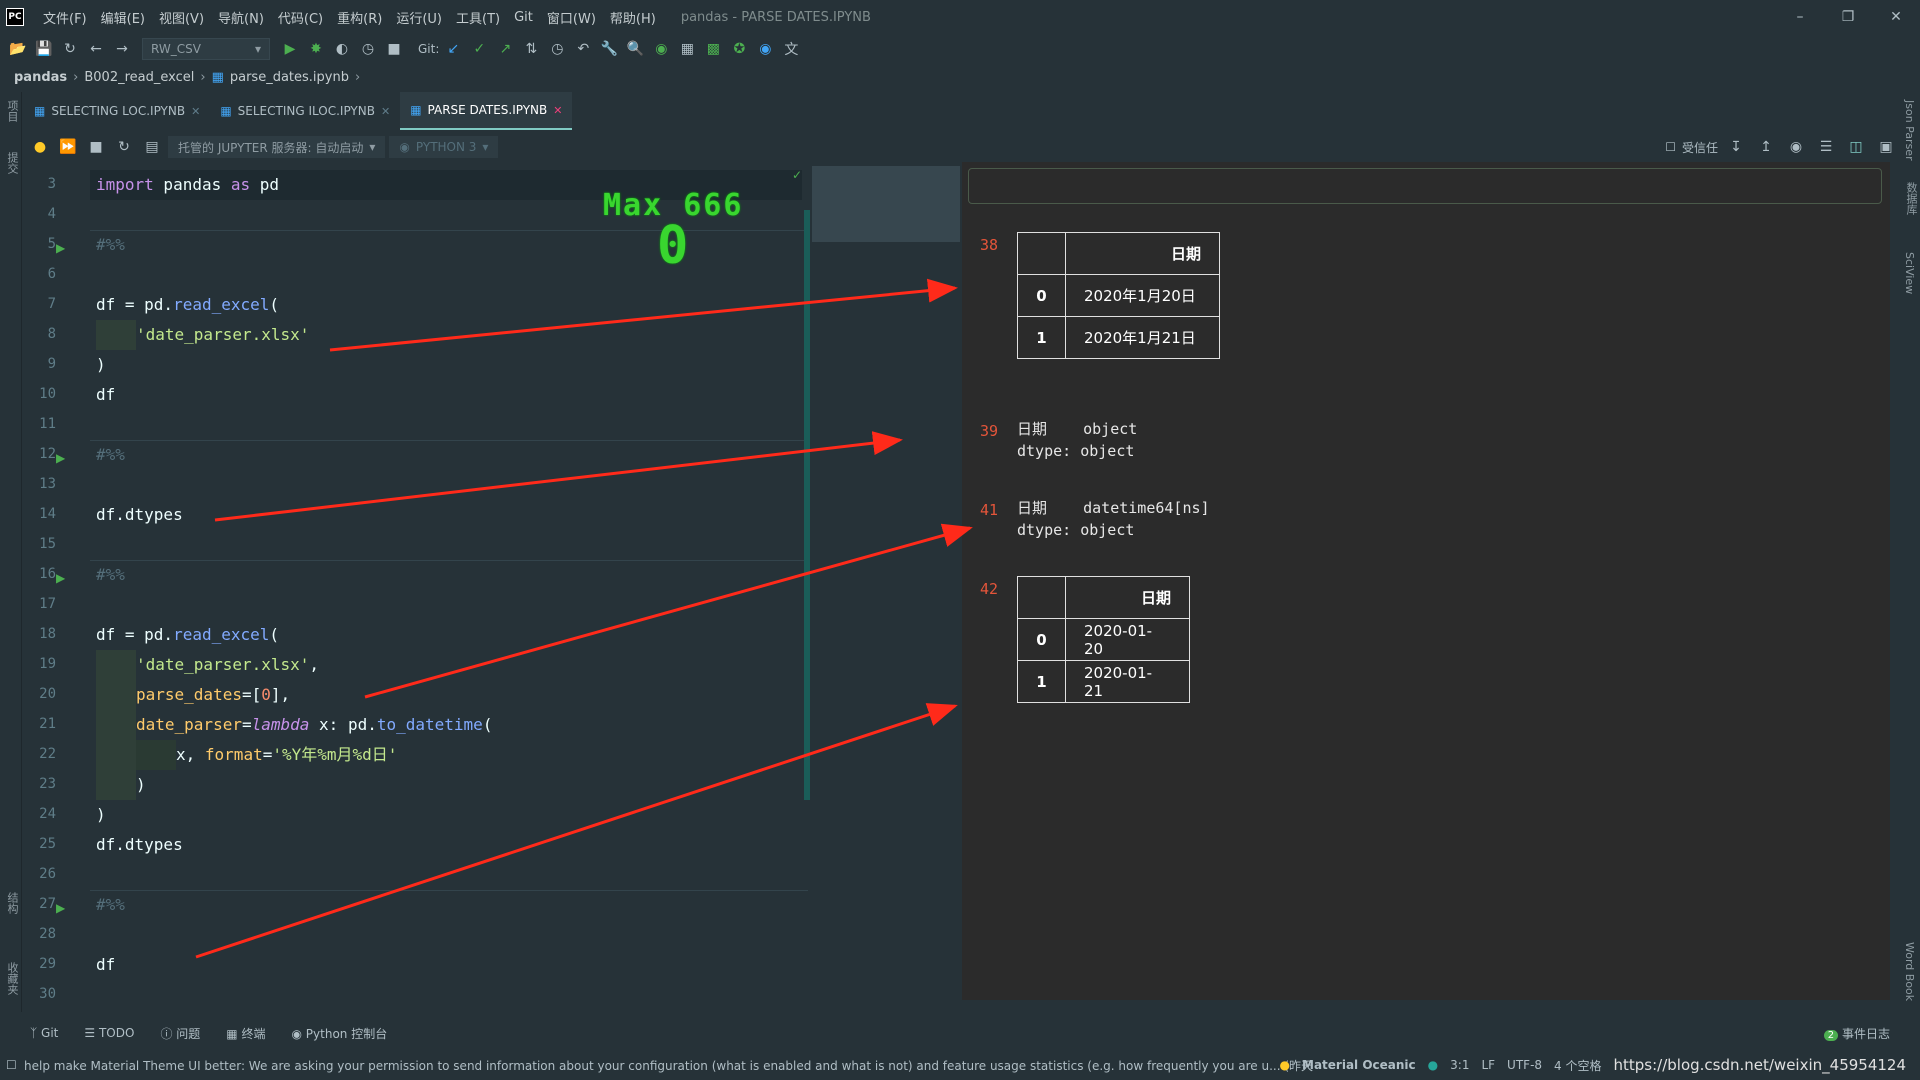 This screenshot has width=1920, height=1080. What do you see at coordinates (305, 111) in the screenshot?
I see `tab-selecting-iloc: ▦ SELECTING ILOC.IPYNB ✕` at bounding box center [305, 111].